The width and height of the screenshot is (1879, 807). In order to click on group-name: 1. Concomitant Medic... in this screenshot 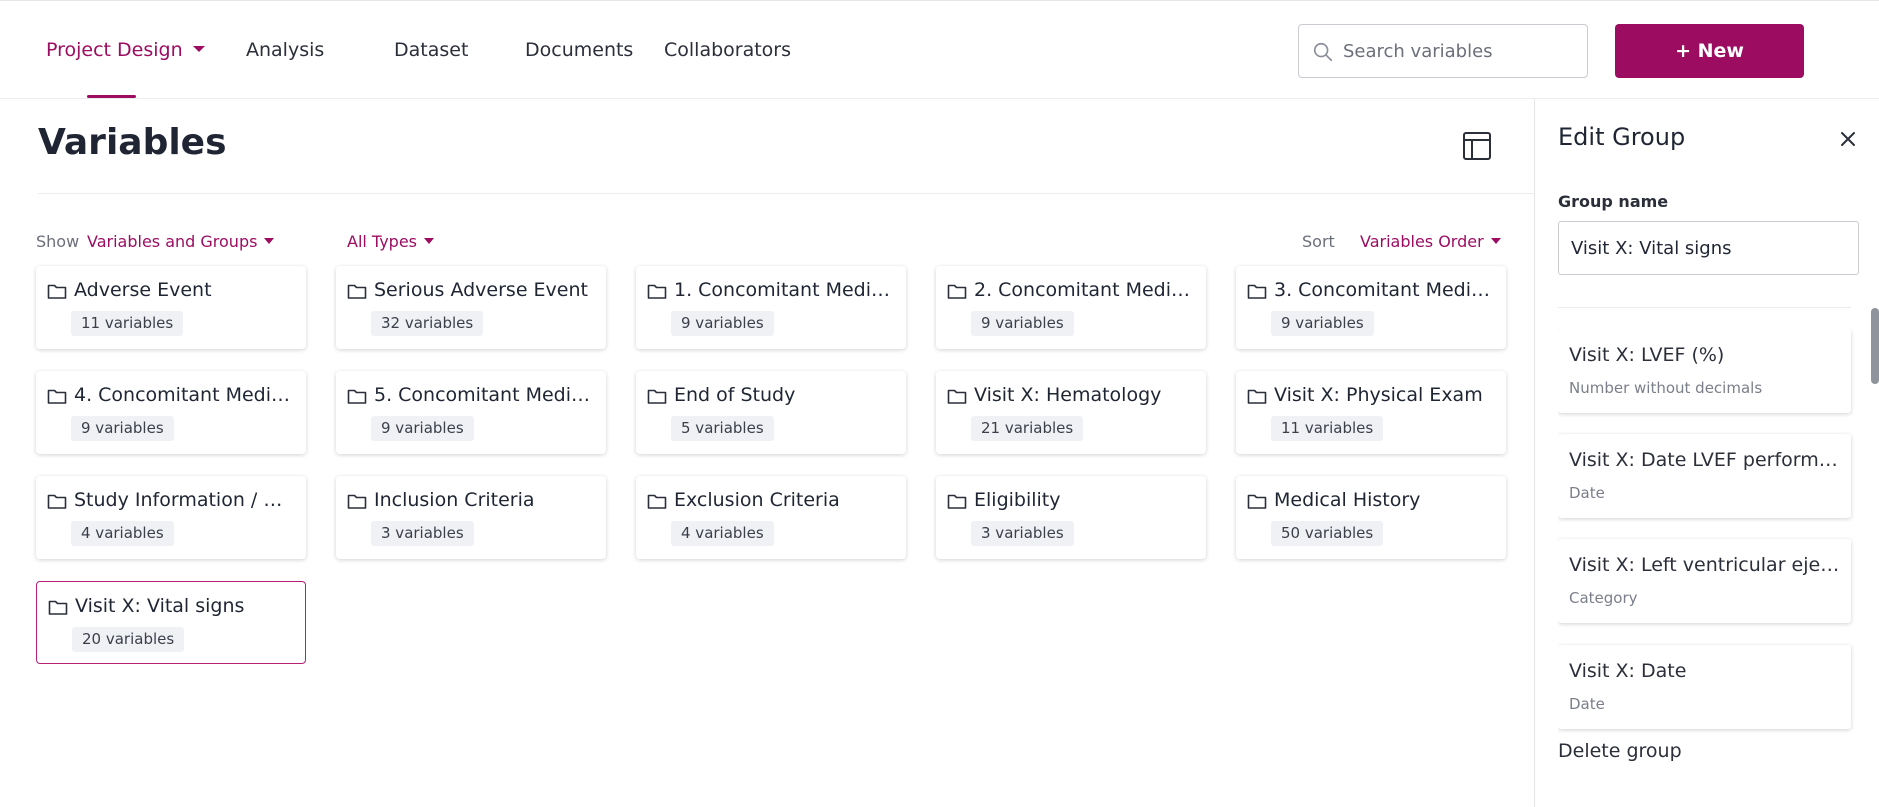, I will do `click(785, 290)`.